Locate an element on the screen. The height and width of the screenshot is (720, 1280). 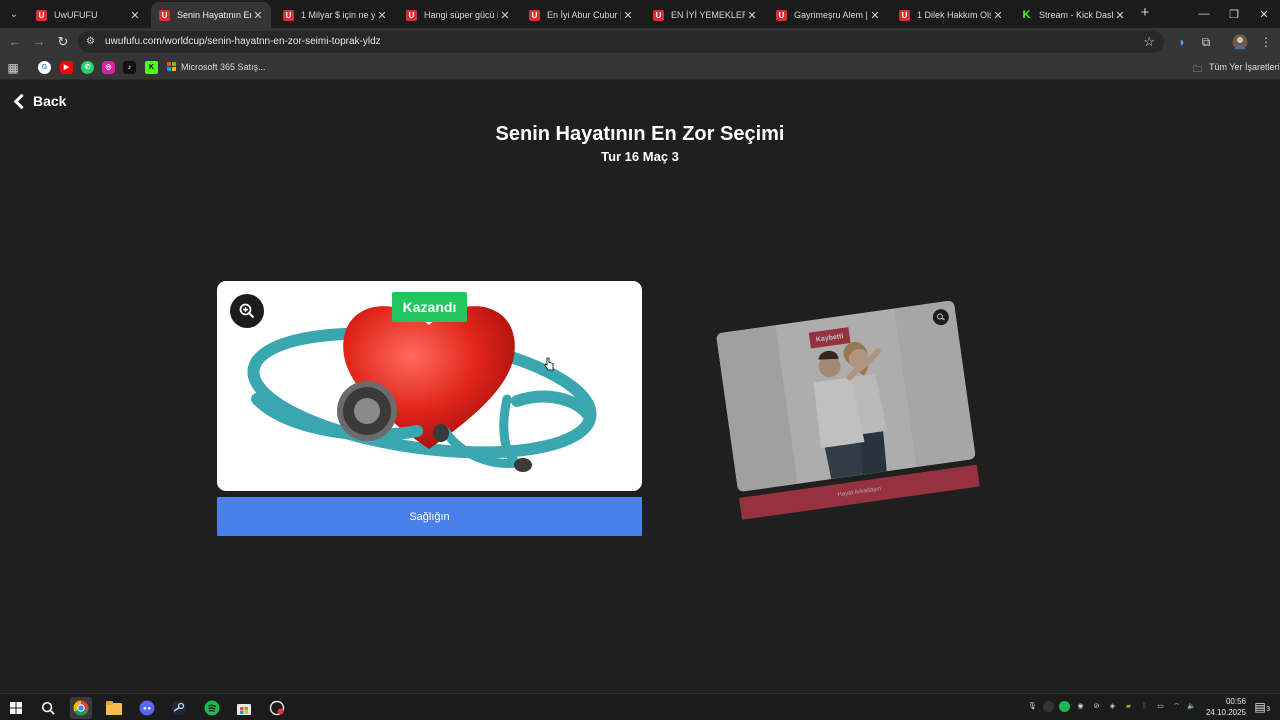
chrome-icon is located at coordinates (81, 708).